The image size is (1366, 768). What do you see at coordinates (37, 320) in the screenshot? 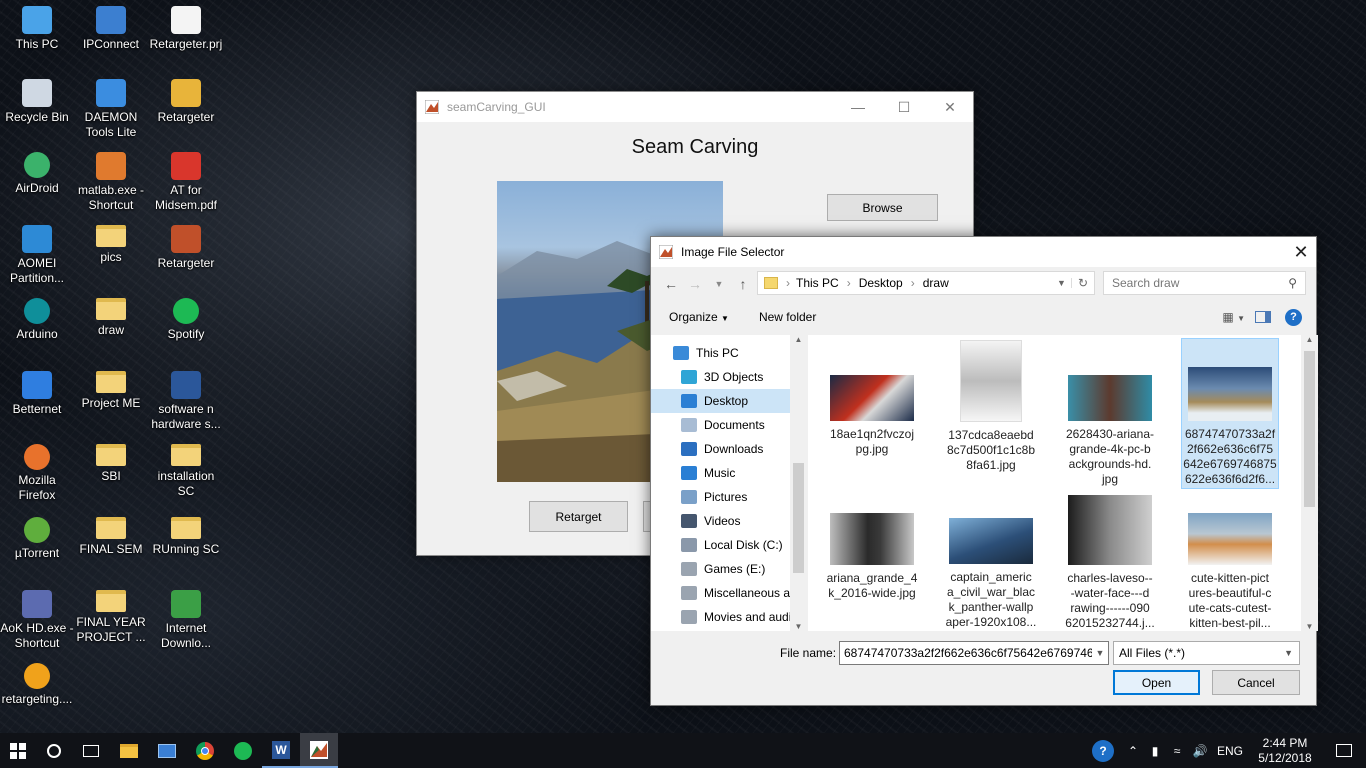
I see `desktop-icon: Arduino` at bounding box center [37, 320].